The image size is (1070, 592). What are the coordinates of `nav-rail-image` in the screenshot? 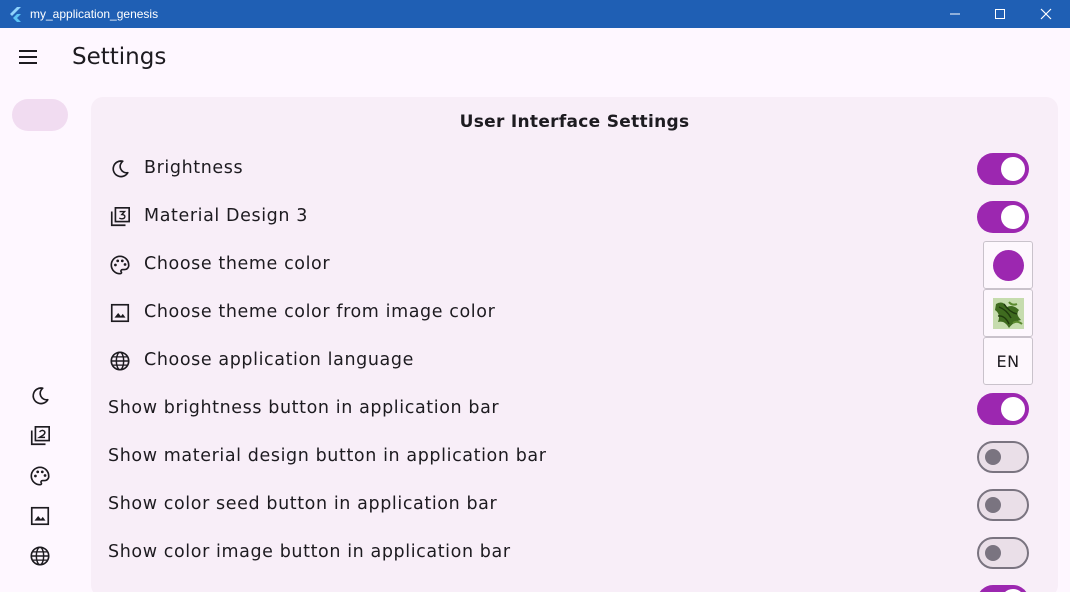 It's located at (40, 516).